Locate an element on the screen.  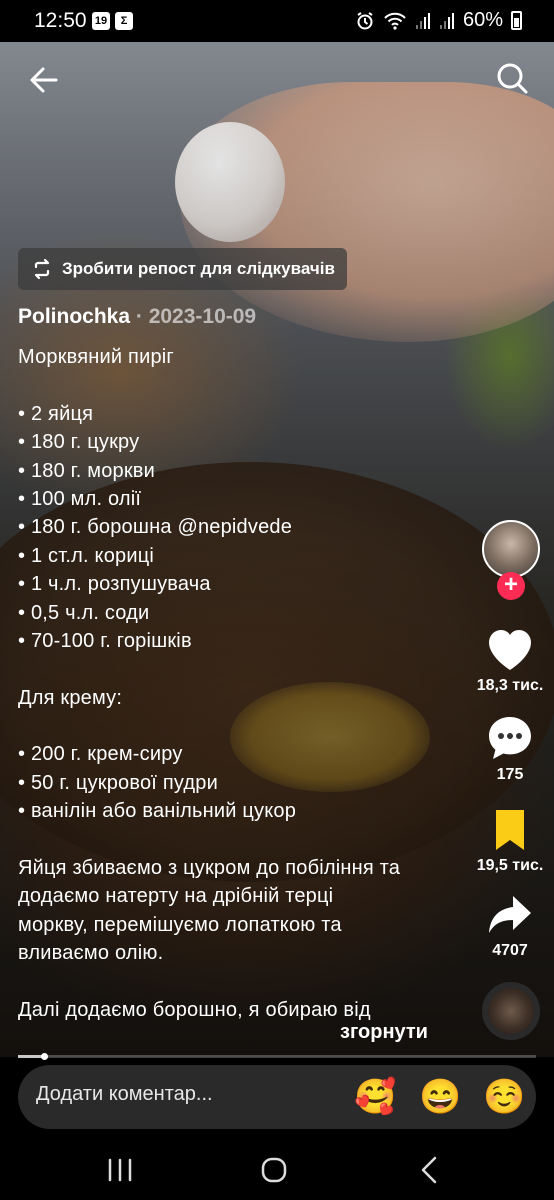
caption-line: • 100 мл. олії is located at coordinates (80, 498).